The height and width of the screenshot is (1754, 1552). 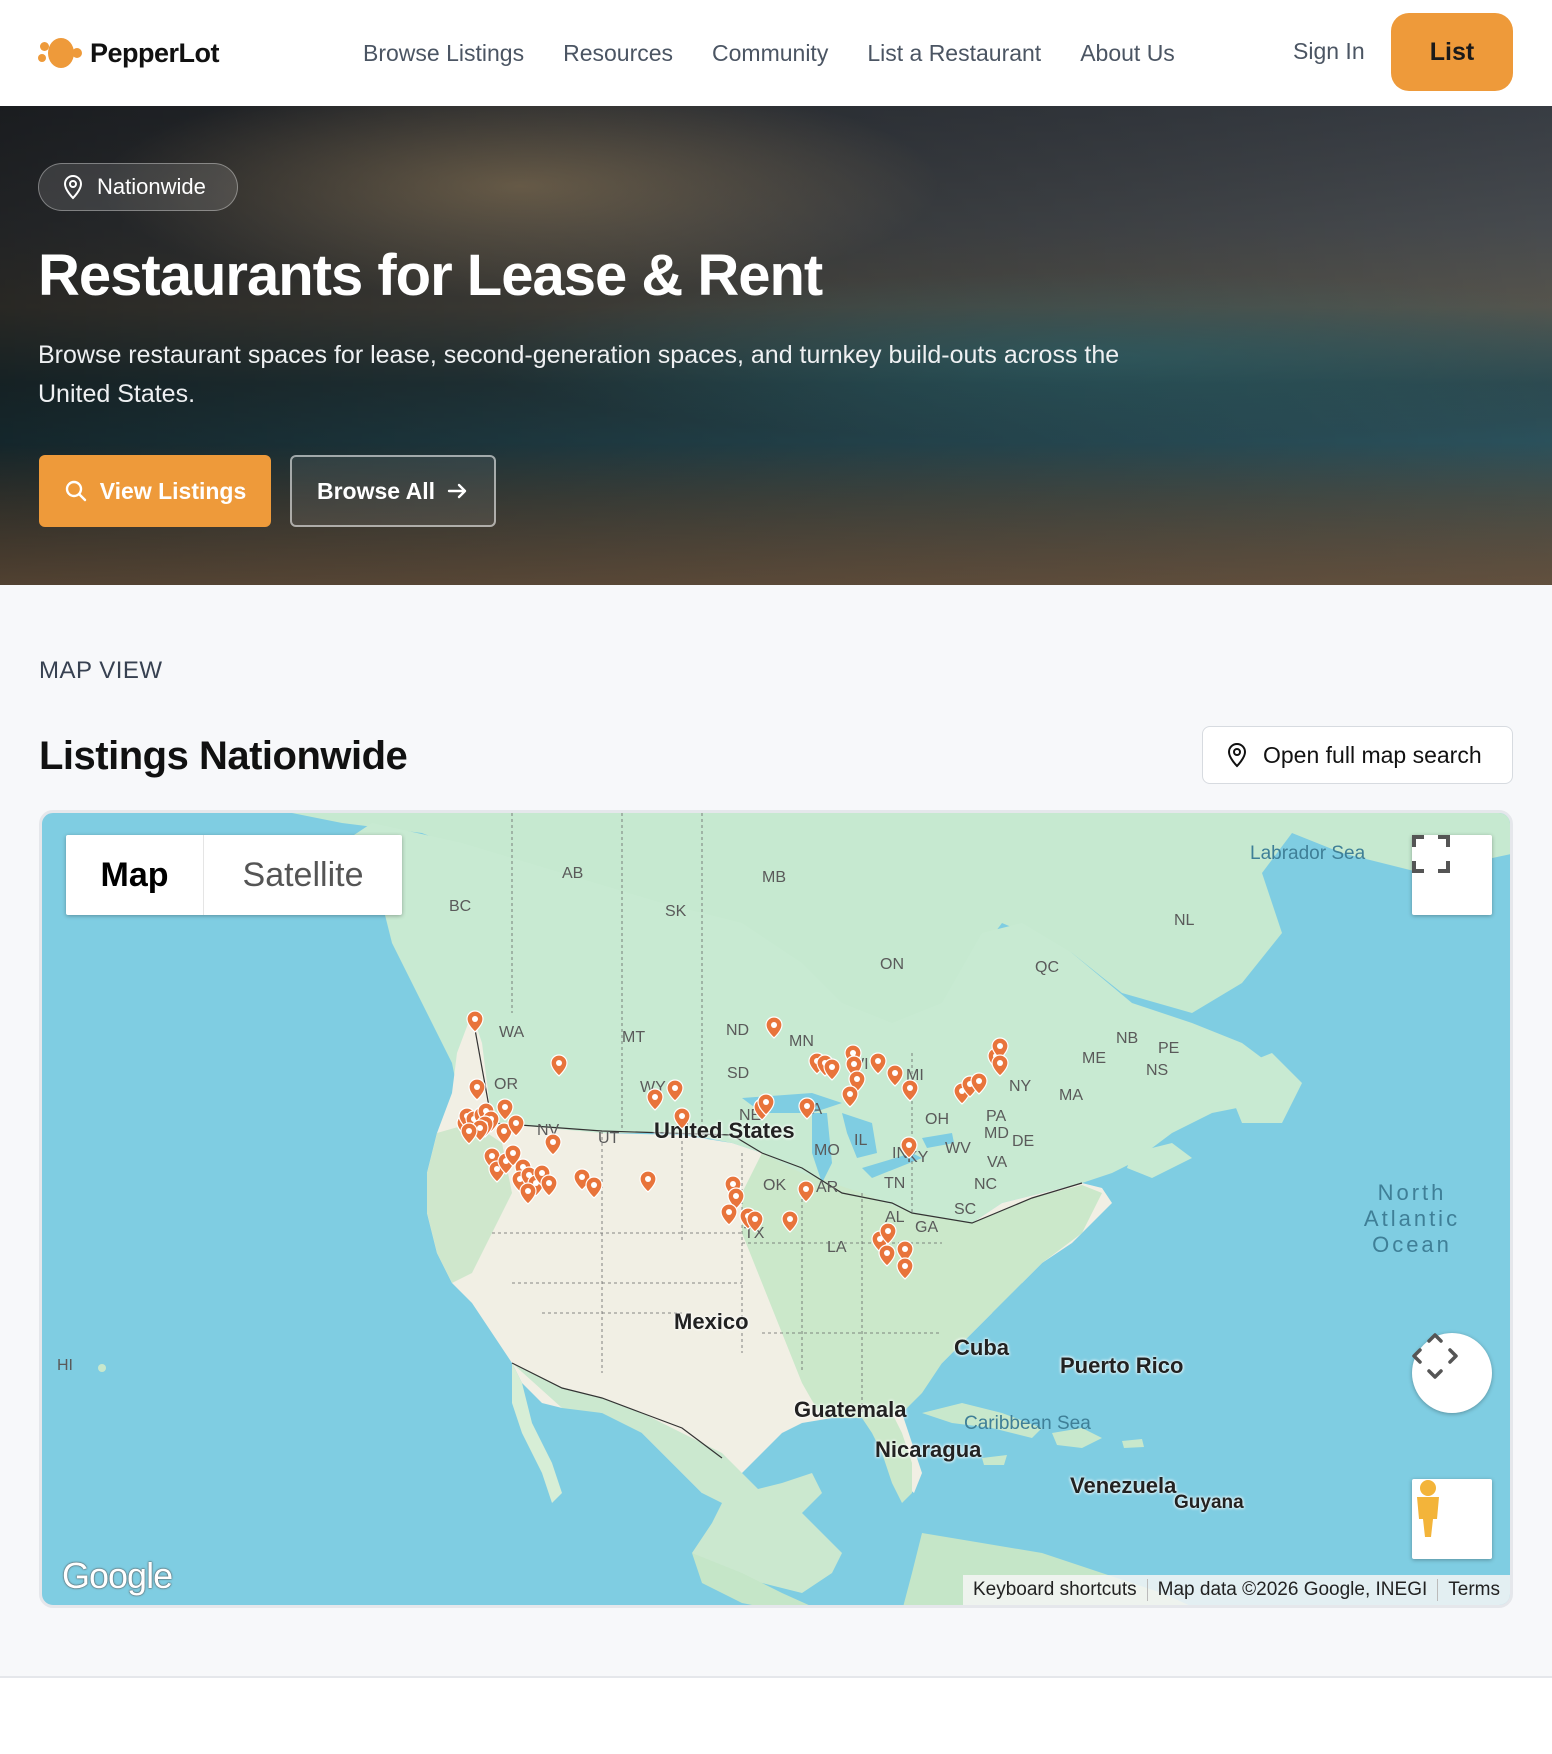 What do you see at coordinates (375, 490) in the screenshot?
I see `browse-all-label: Browse All` at bounding box center [375, 490].